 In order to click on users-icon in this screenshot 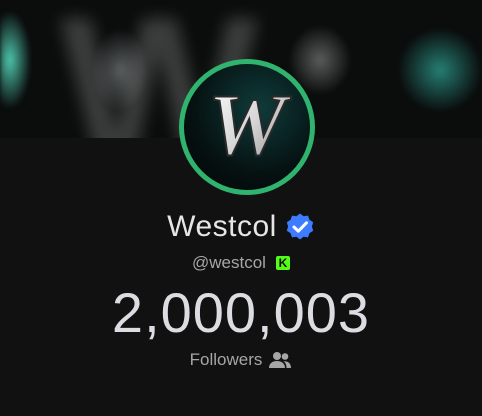, I will do `click(280, 360)`.